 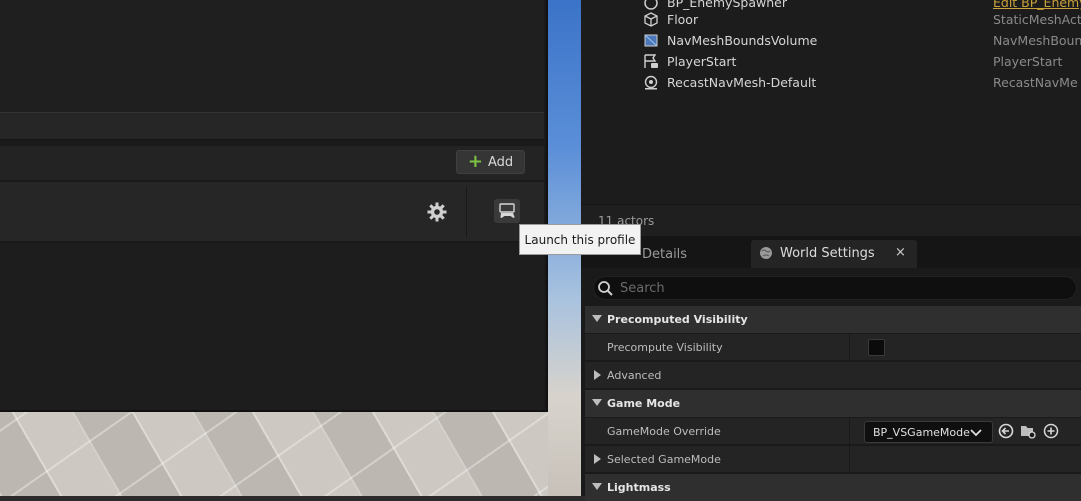 I want to click on details-tab-bar: Details World Settings ×, so click(x=831, y=252).